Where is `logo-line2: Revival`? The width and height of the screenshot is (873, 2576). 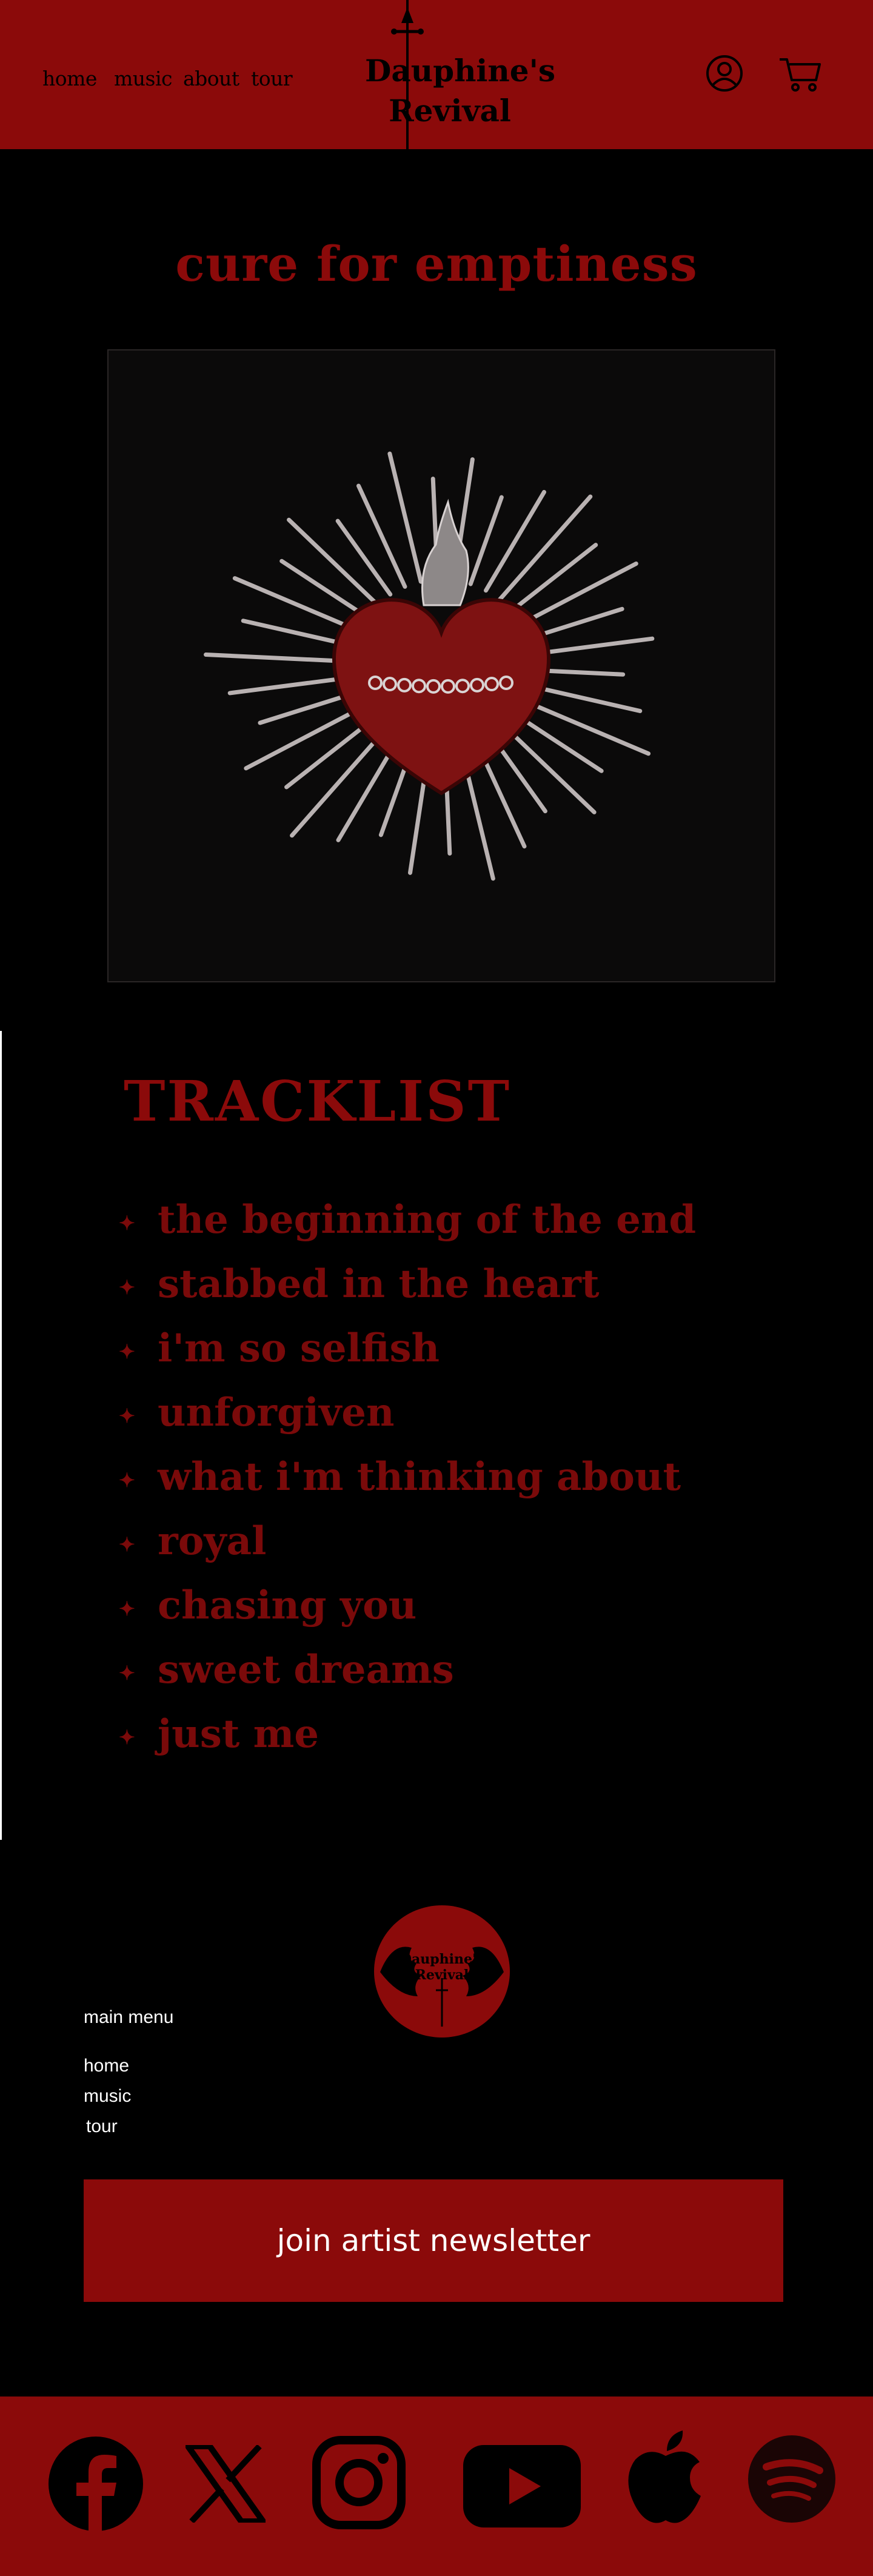 logo-line2: Revival is located at coordinates (450, 111).